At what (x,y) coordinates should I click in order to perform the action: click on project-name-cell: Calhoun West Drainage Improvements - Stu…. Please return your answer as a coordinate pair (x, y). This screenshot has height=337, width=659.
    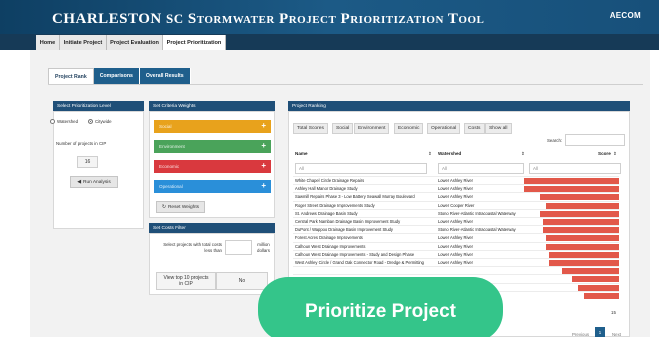
    Looking at the image, I should click on (355, 254).